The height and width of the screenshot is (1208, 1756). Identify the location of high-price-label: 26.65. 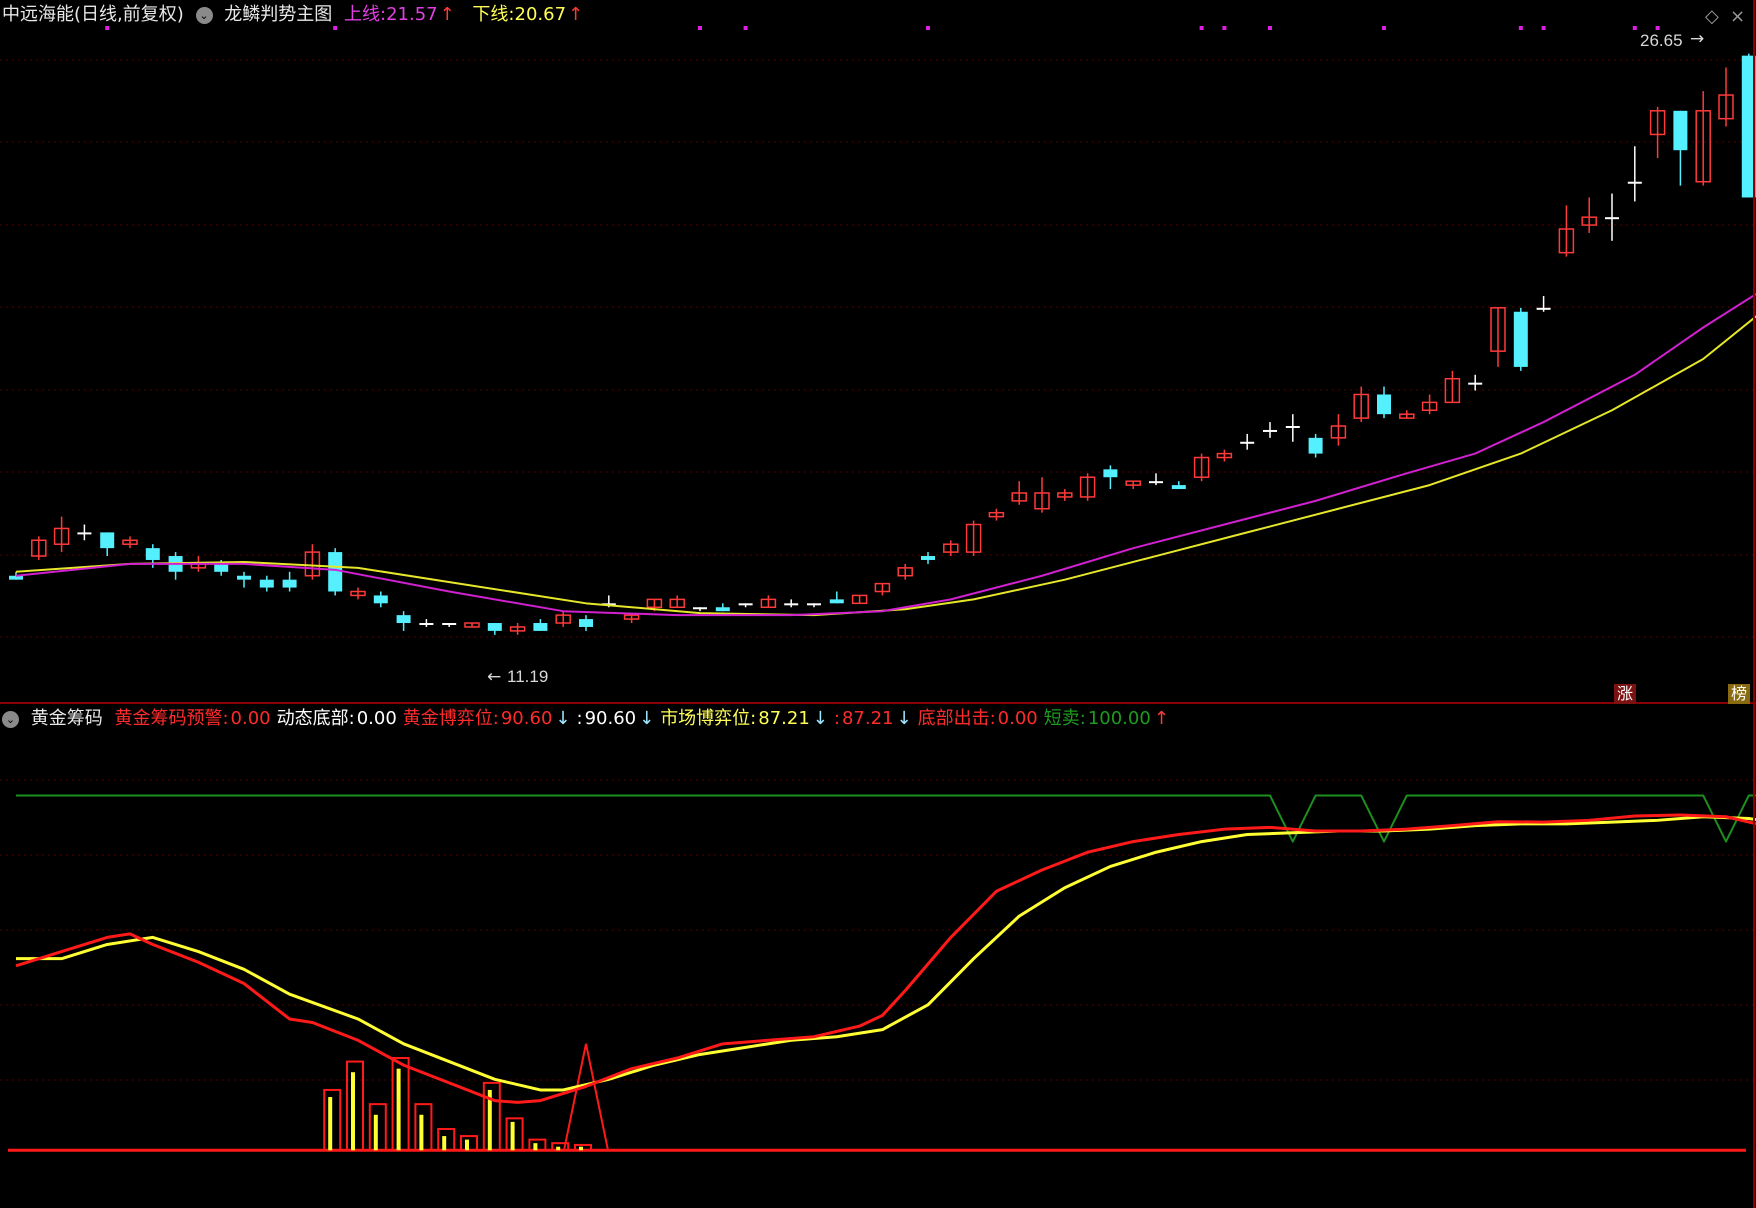
(1661, 40).